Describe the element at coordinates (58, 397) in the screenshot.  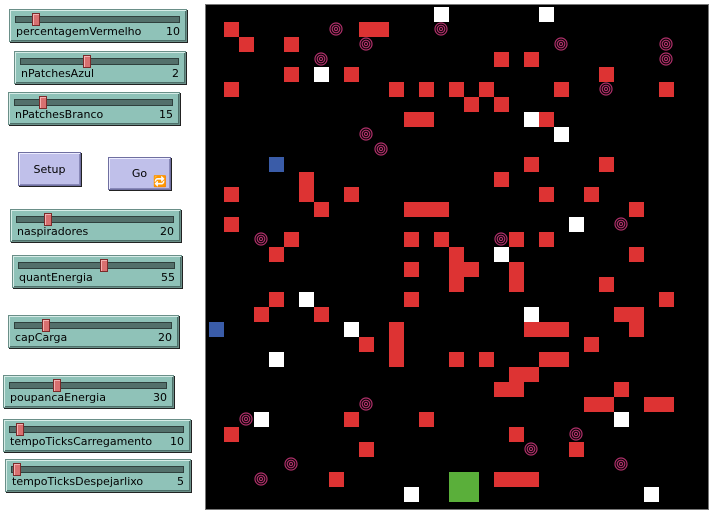
I see `slider-label: poupancaEnergia` at that location.